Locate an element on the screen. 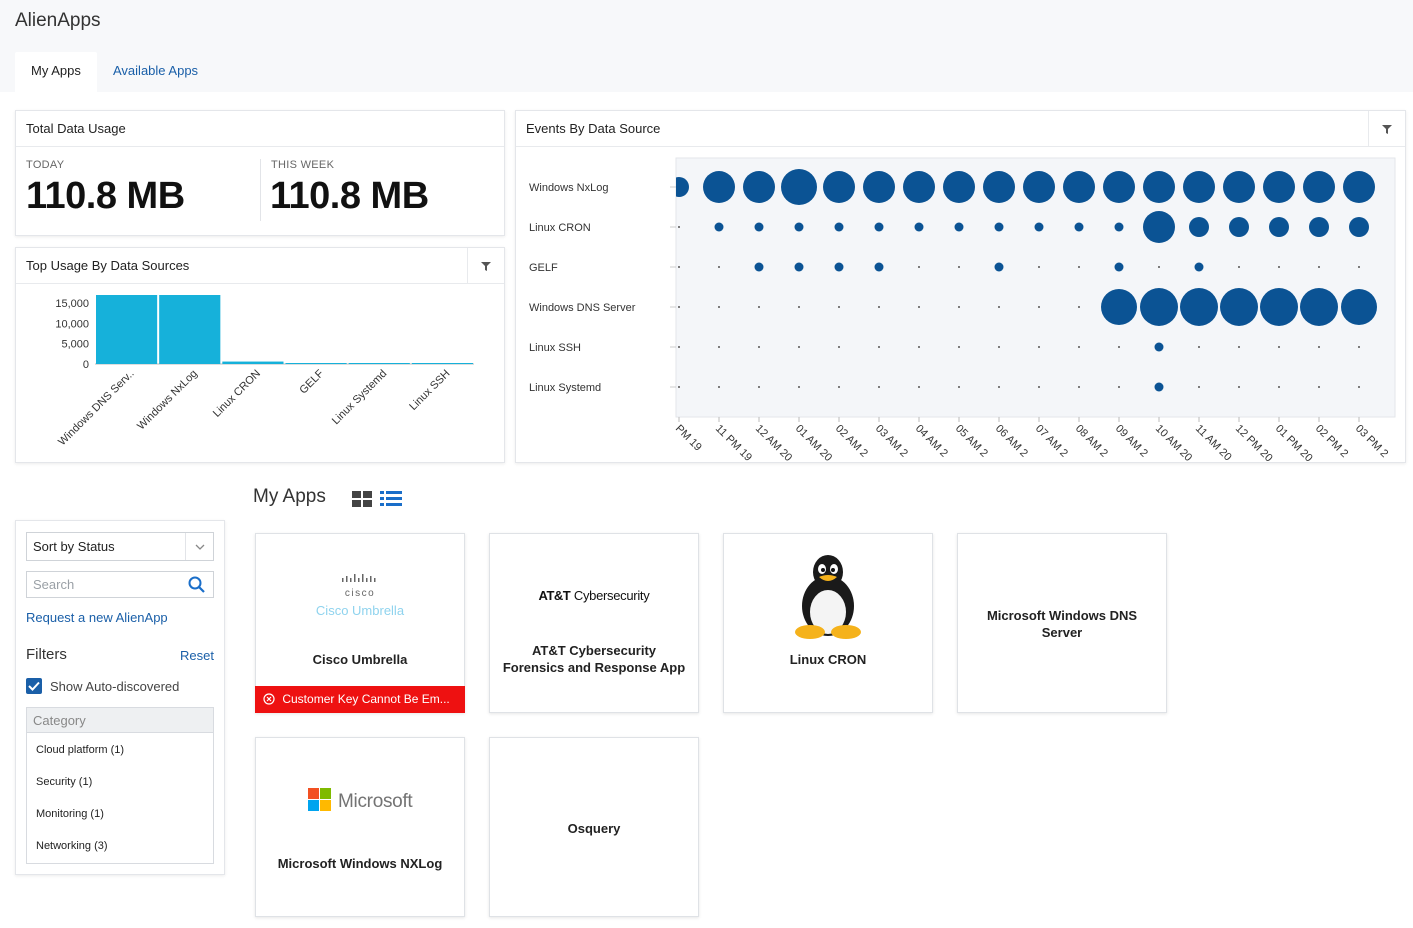 The height and width of the screenshot is (928, 1413). request-app-link: Request a new AlienApp is located at coordinates (97, 617).